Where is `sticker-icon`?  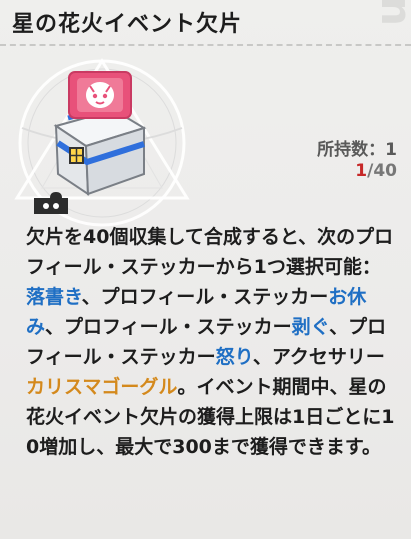
sticker-icon is located at coordinates (100, 95).